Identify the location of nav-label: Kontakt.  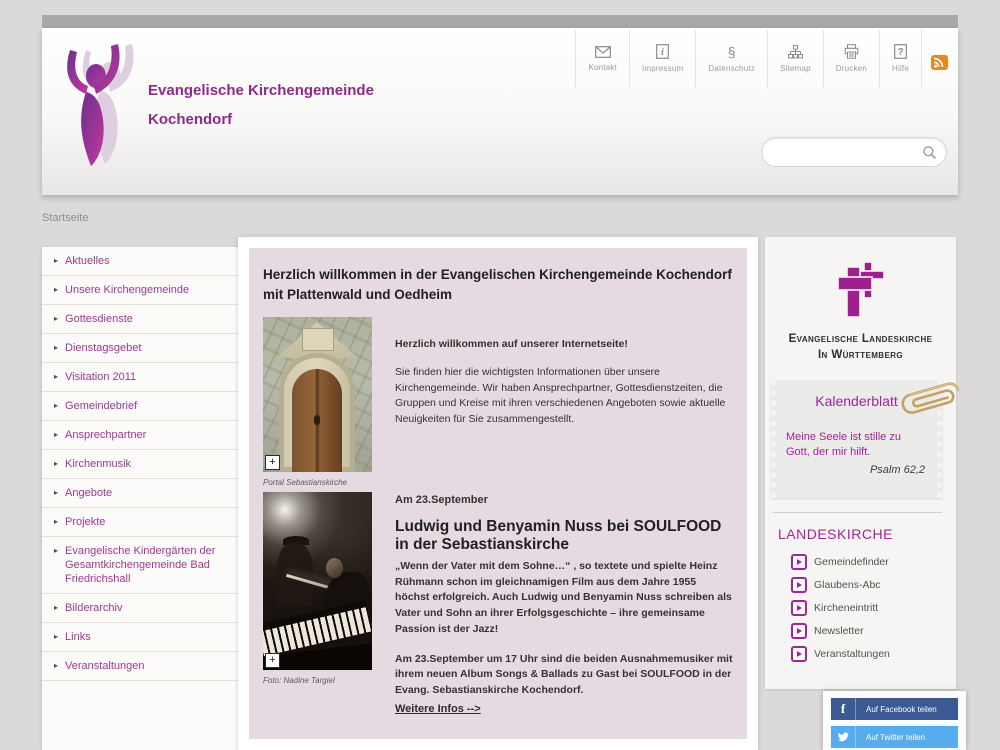
(602, 67).